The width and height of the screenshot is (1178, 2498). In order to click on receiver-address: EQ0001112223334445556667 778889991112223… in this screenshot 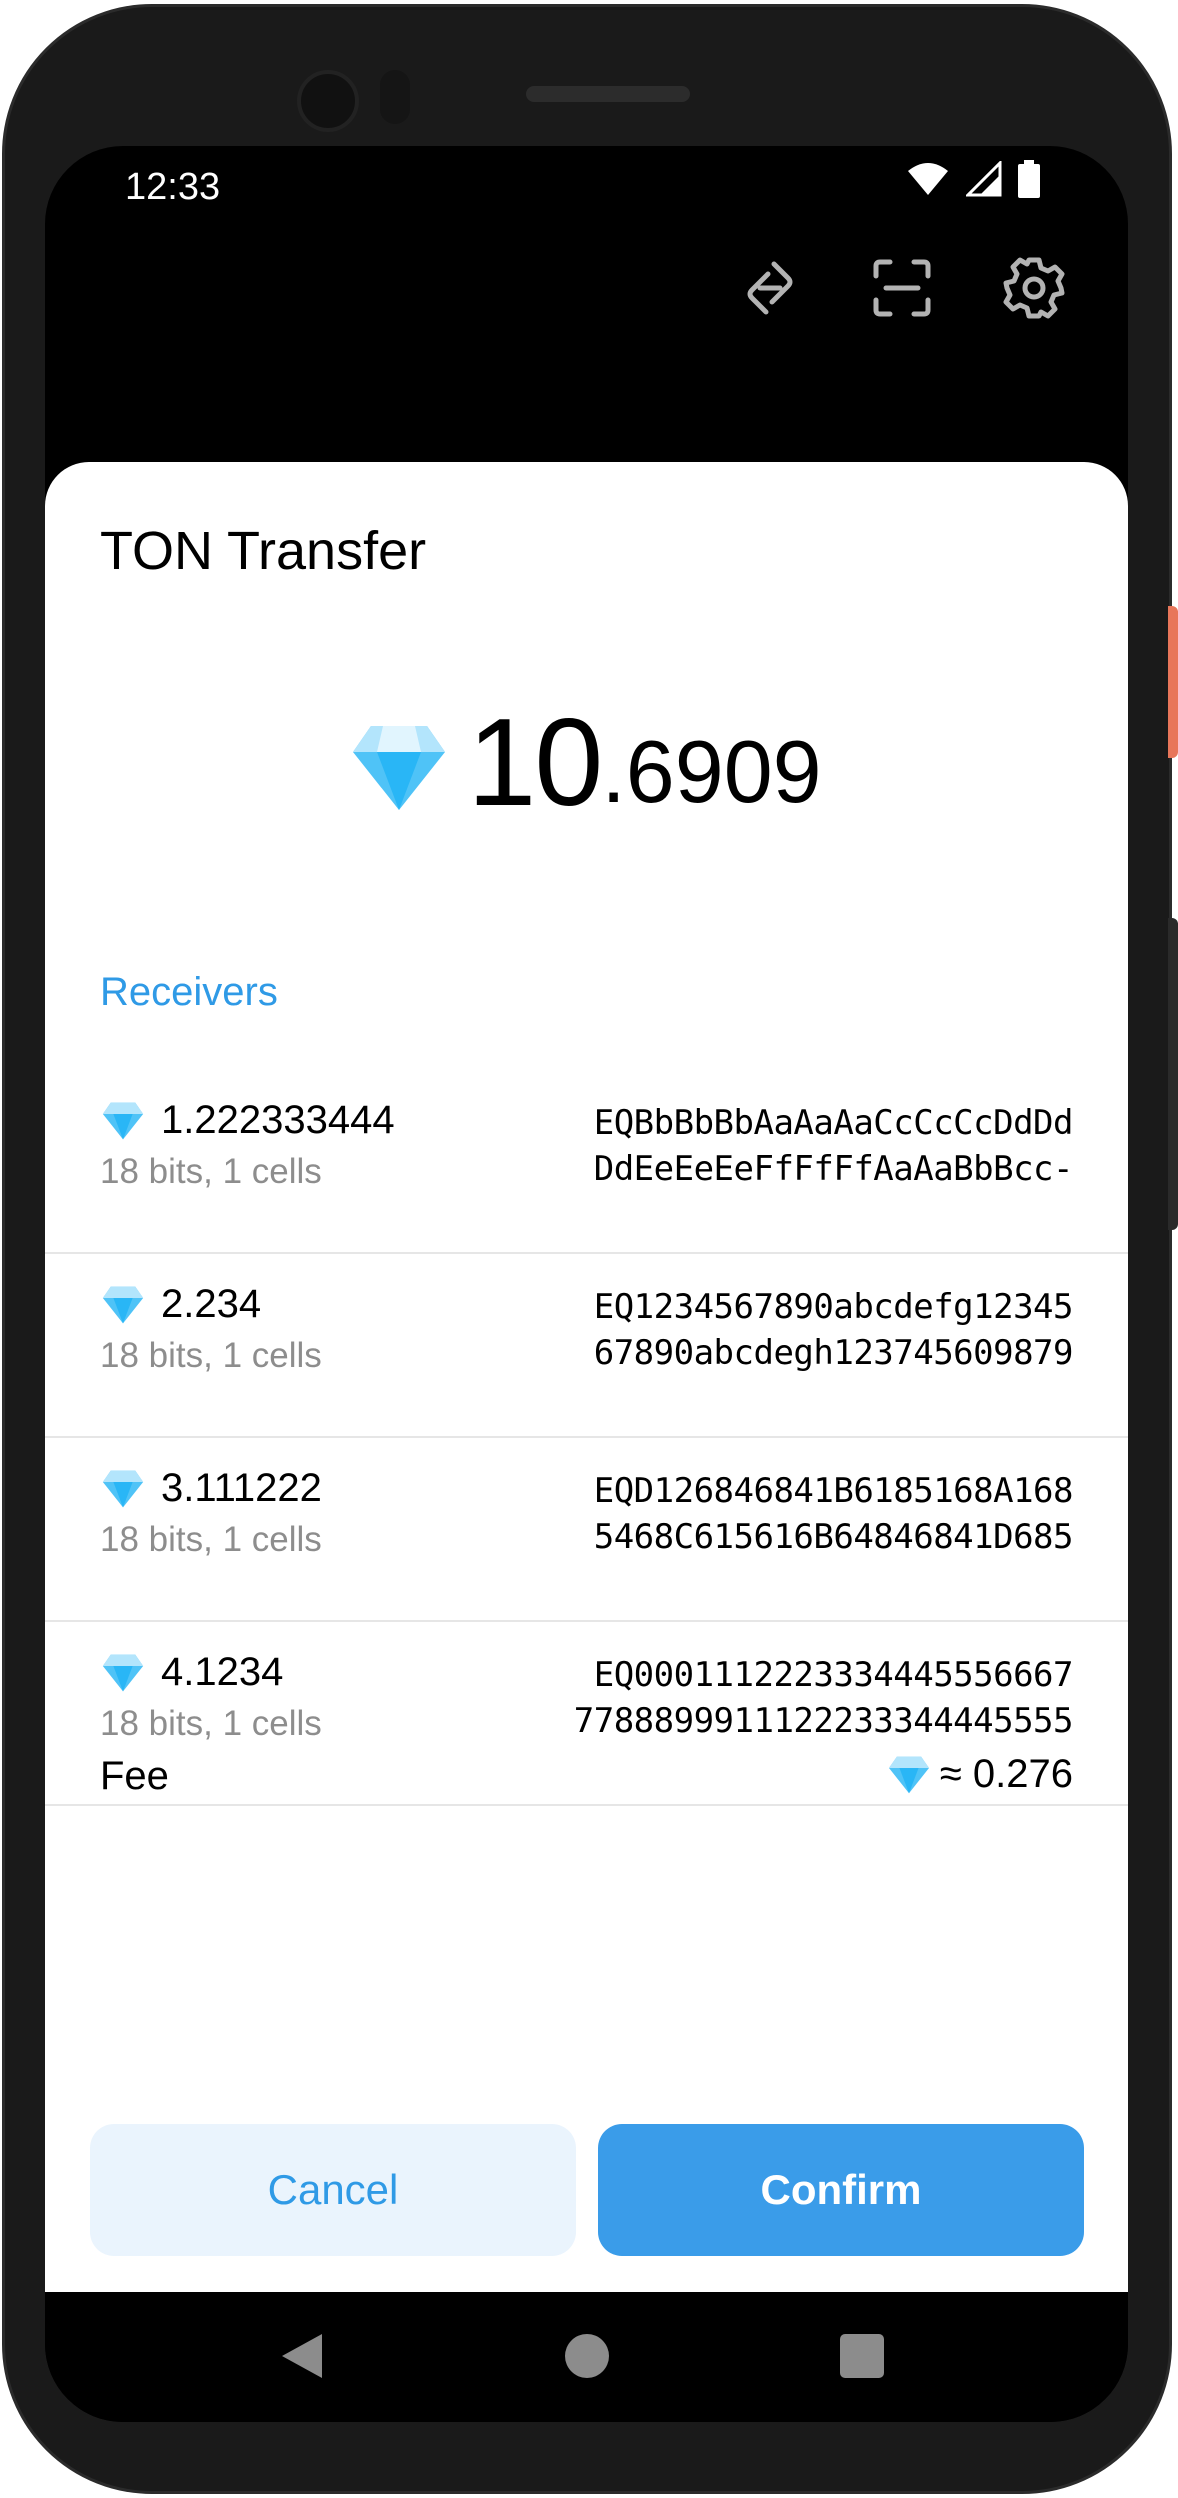, I will do `click(813, 1698)`.